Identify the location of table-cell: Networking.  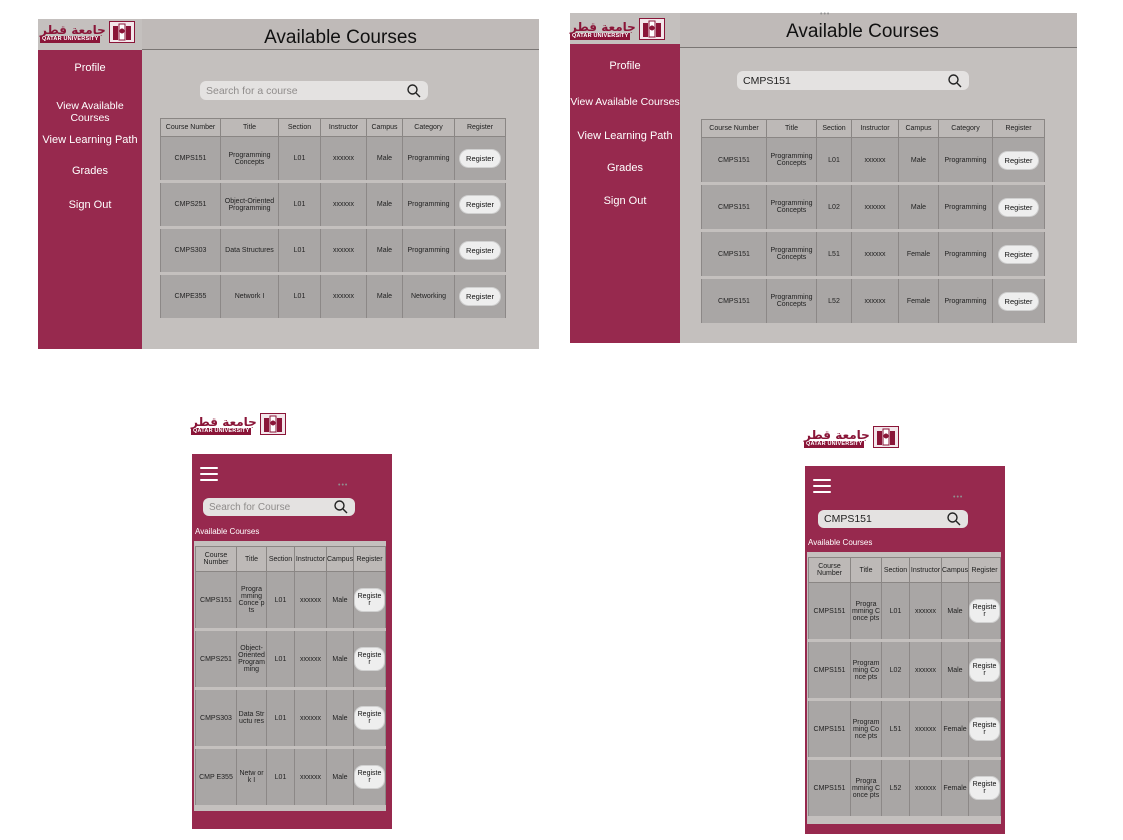
(428, 297).